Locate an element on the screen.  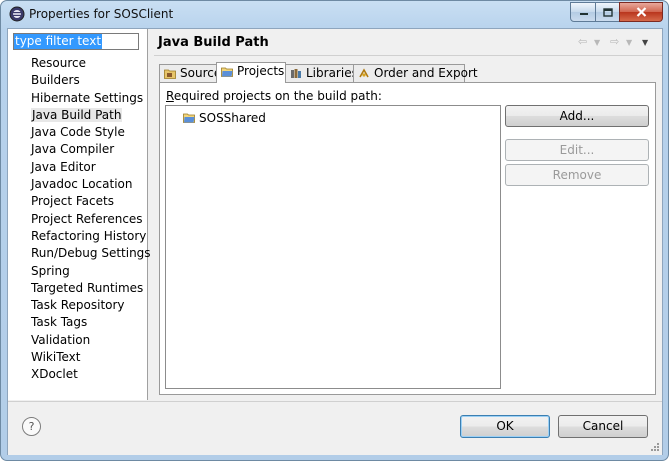
minimize-icon is located at coordinates (583, 14).